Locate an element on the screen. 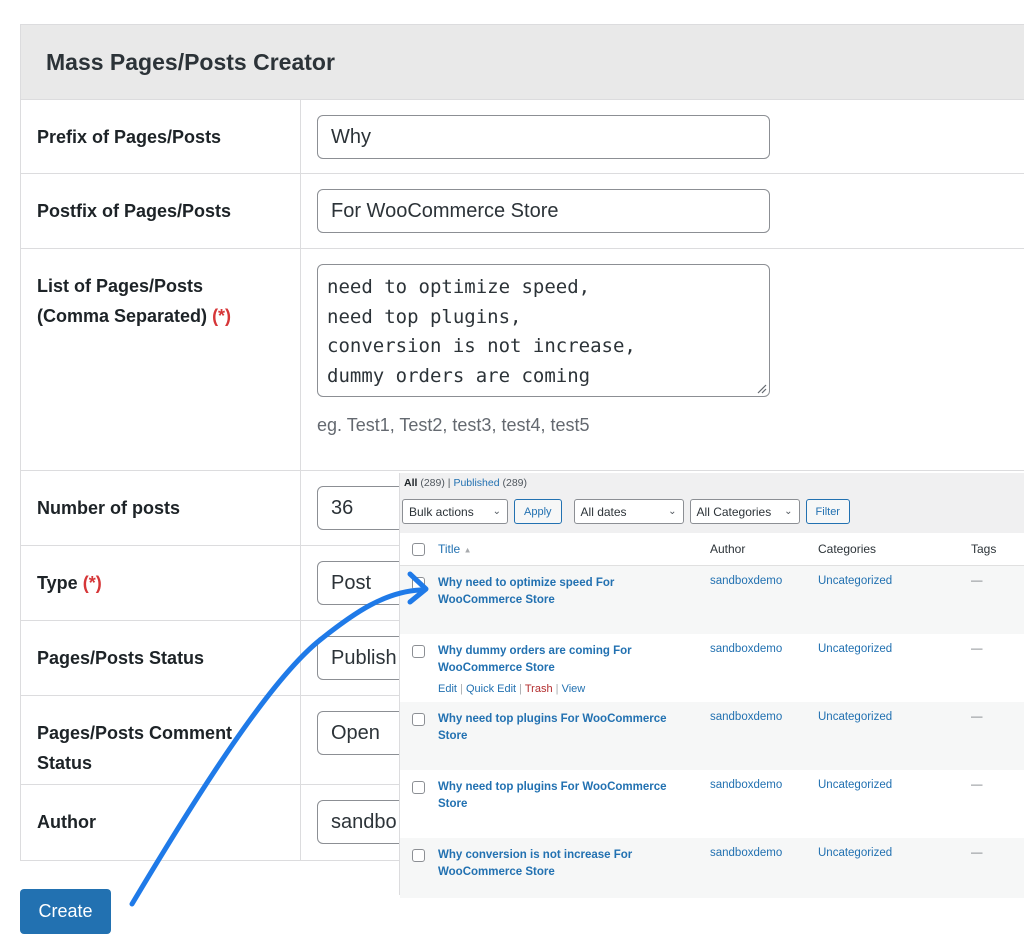 The height and width of the screenshot is (948, 1024). prefix-input: Why is located at coordinates (543, 137).